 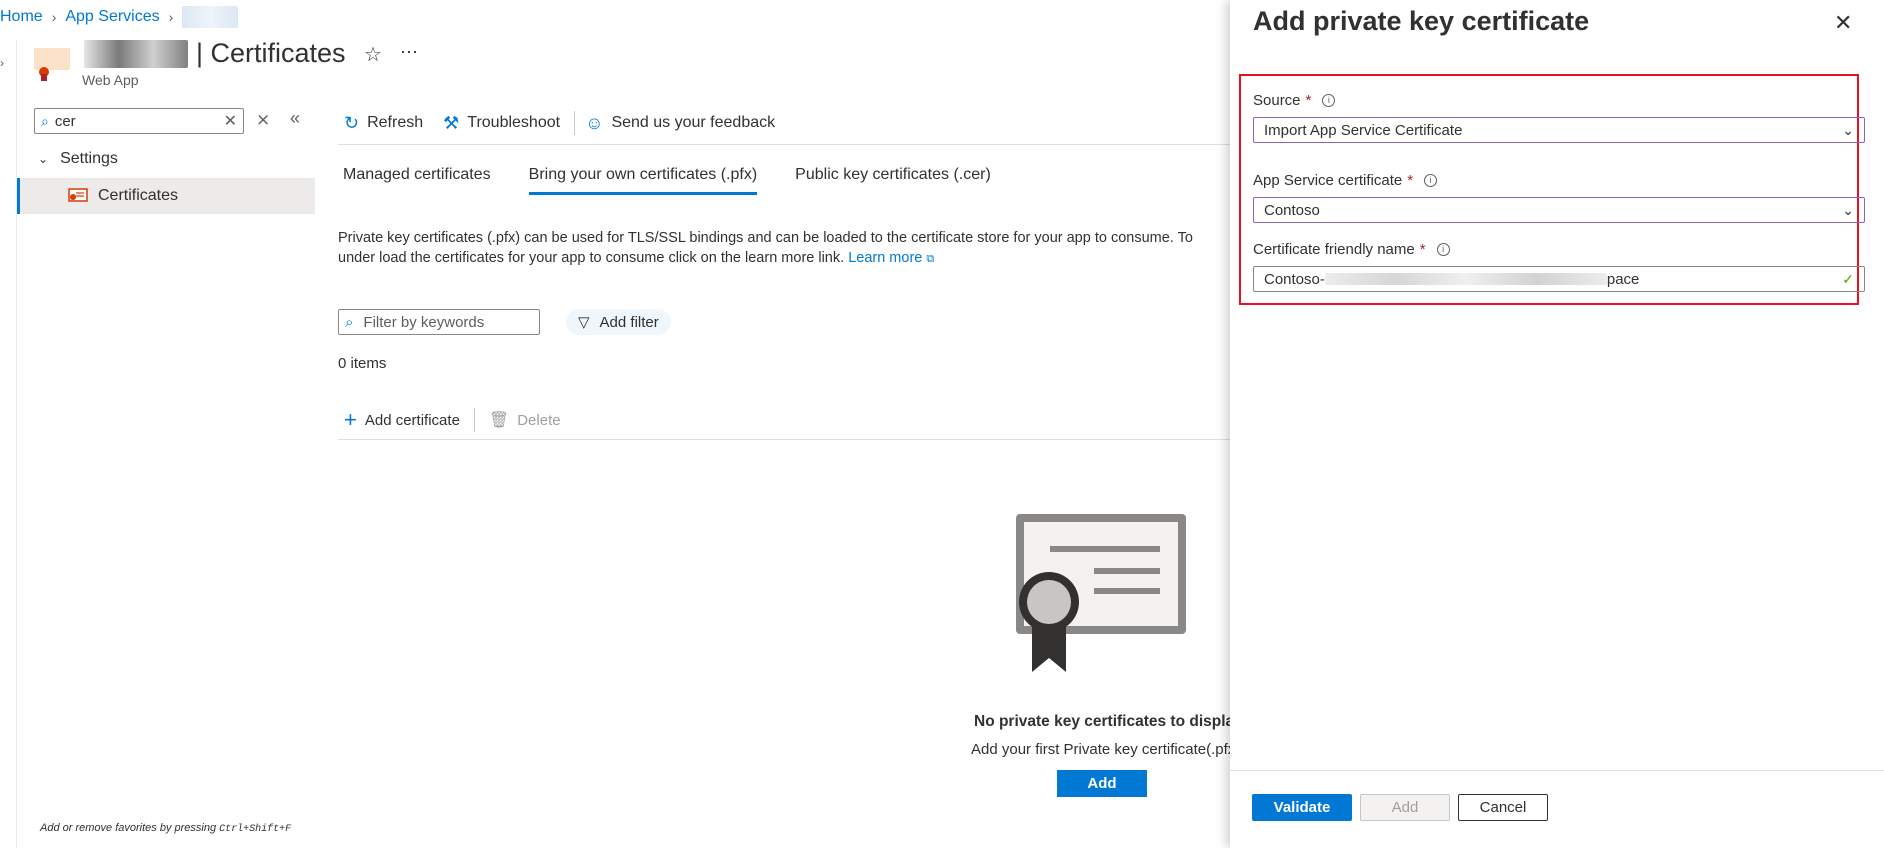 What do you see at coordinates (89, 158) in the screenshot?
I see `nav-group-label: Settings` at bounding box center [89, 158].